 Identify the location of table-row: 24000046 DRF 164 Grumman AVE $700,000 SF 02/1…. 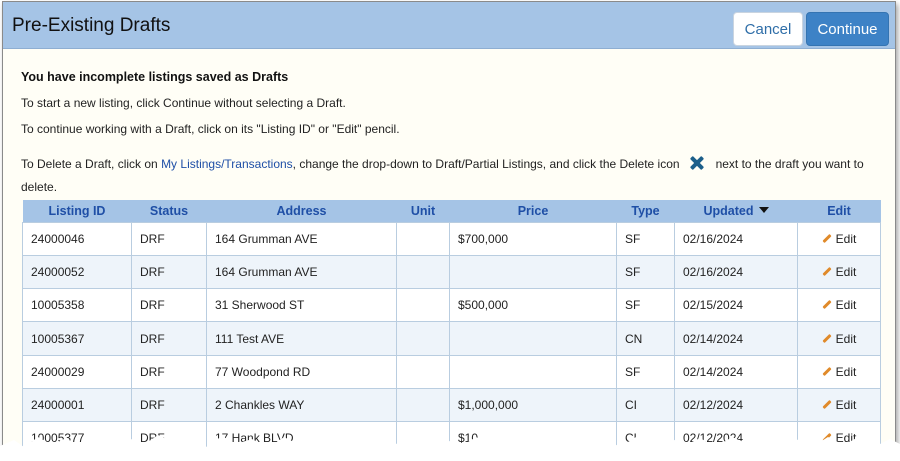
(451, 238).